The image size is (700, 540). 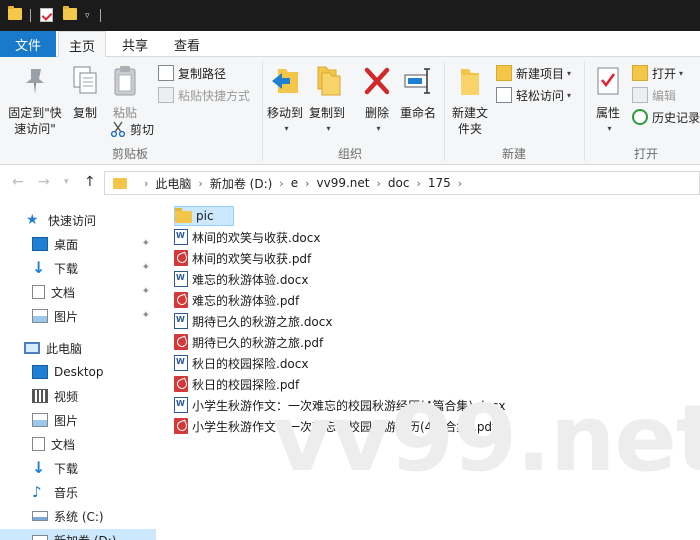 What do you see at coordinates (87, 16) in the screenshot?
I see `customize-toolbar-icon: ▿` at bounding box center [87, 16].